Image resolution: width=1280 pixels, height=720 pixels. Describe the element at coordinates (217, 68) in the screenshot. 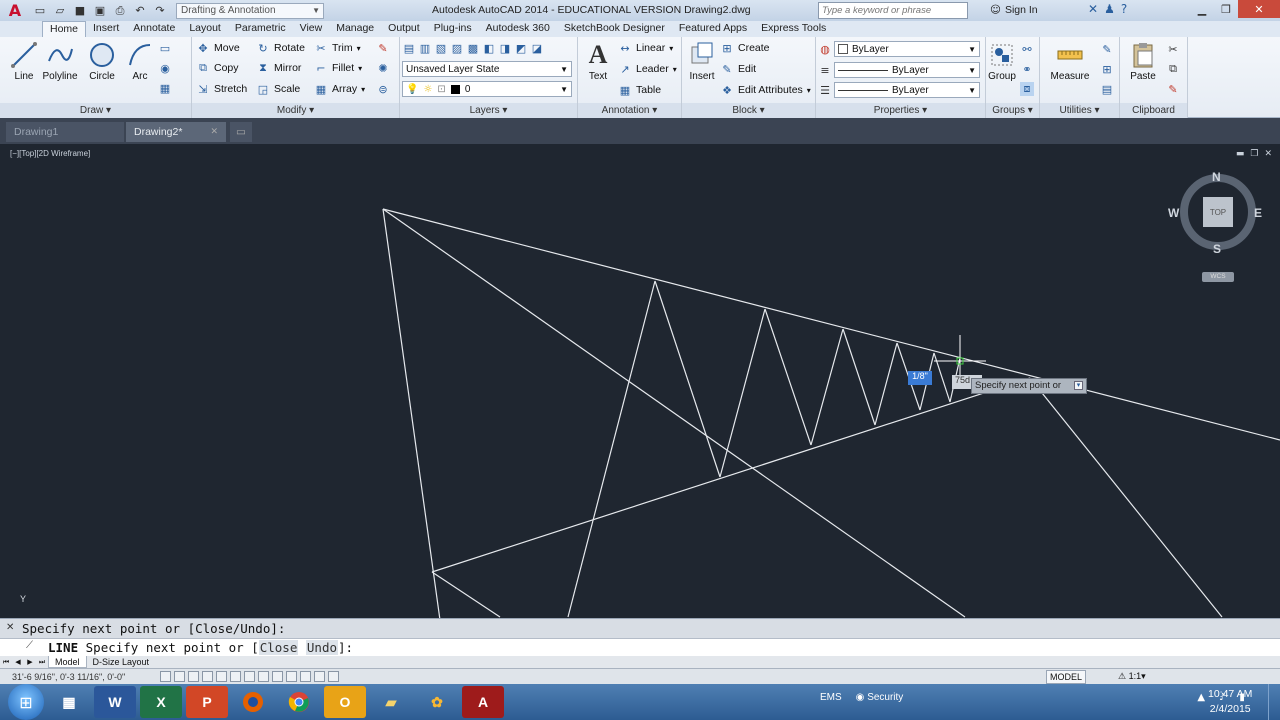

I see `copy-button: ⧉ Copy` at that location.